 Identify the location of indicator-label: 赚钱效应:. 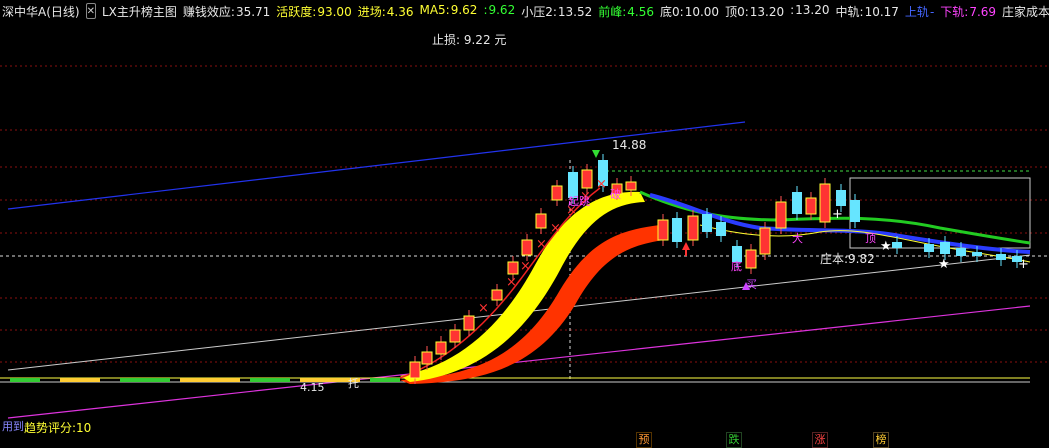
(208, 11).